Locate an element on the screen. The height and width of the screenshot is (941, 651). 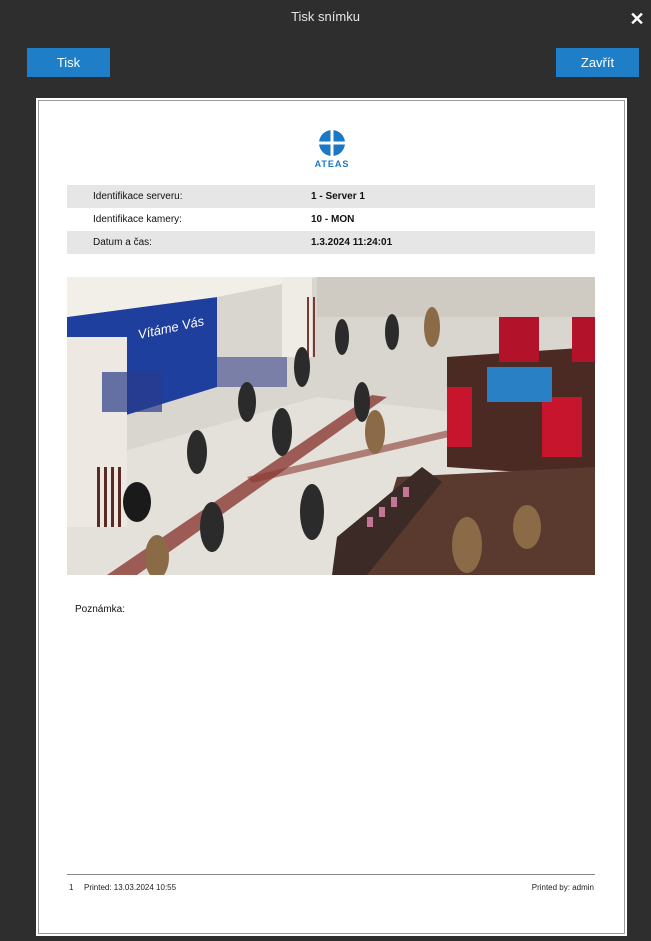
title-bar: Tisk snímku ✕ is located at coordinates (325, 18).